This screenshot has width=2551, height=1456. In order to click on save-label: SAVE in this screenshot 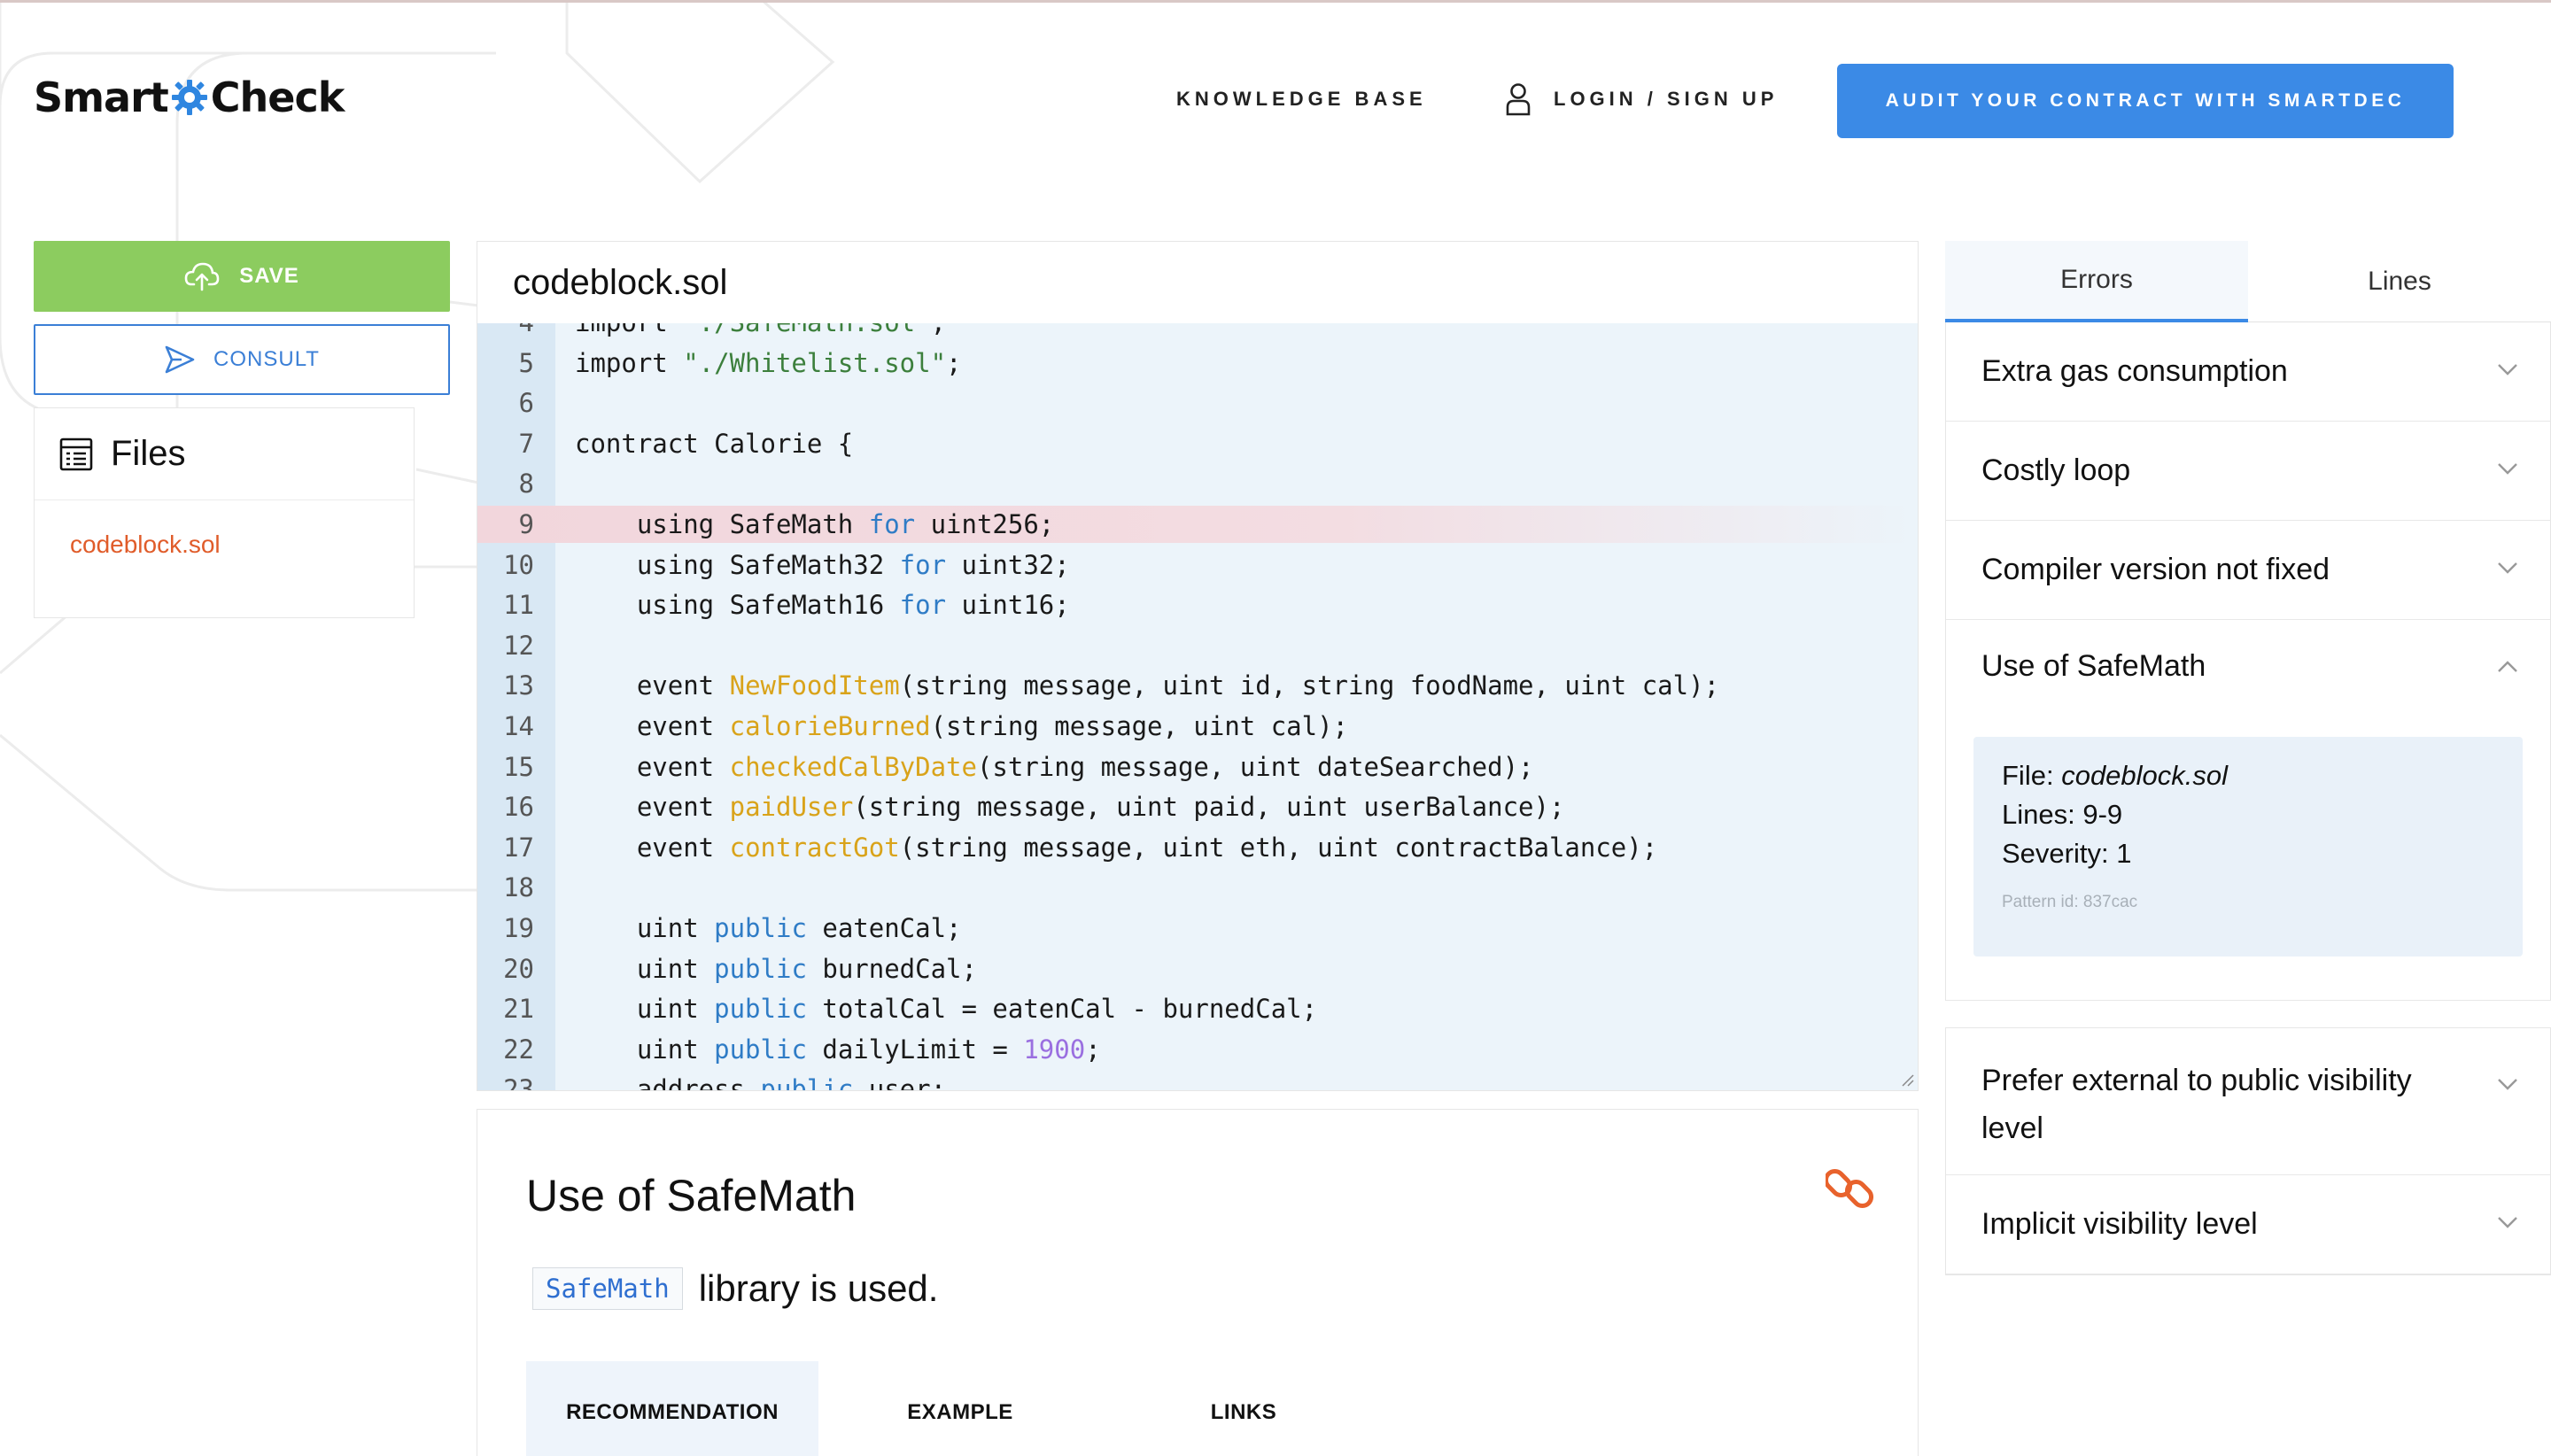, I will do `click(269, 276)`.